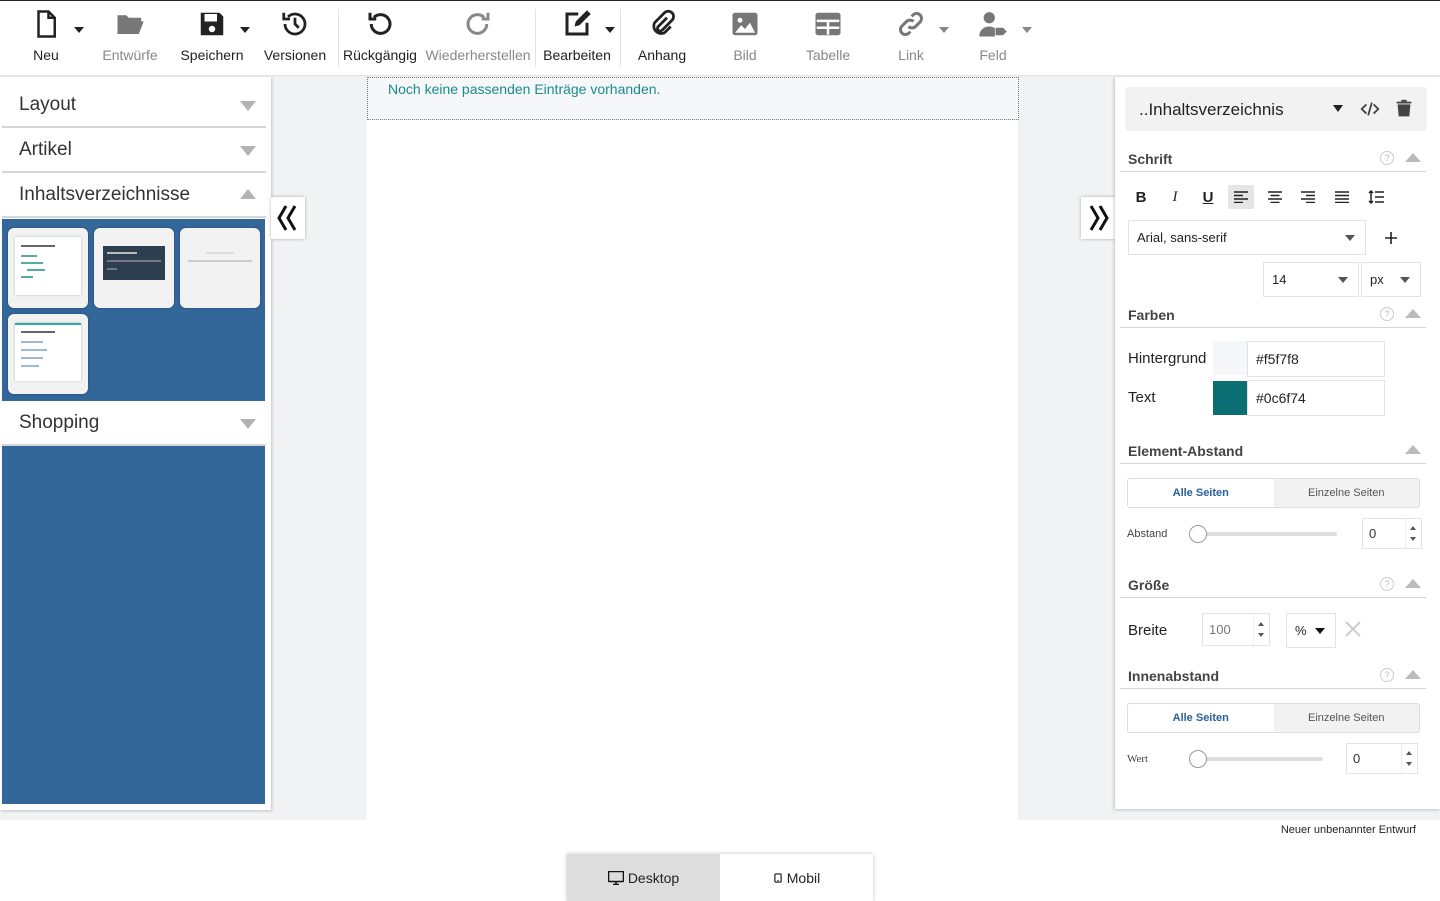  What do you see at coordinates (1273, 160) in the screenshot?
I see `font-section-header: Schrift ?` at bounding box center [1273, 160].